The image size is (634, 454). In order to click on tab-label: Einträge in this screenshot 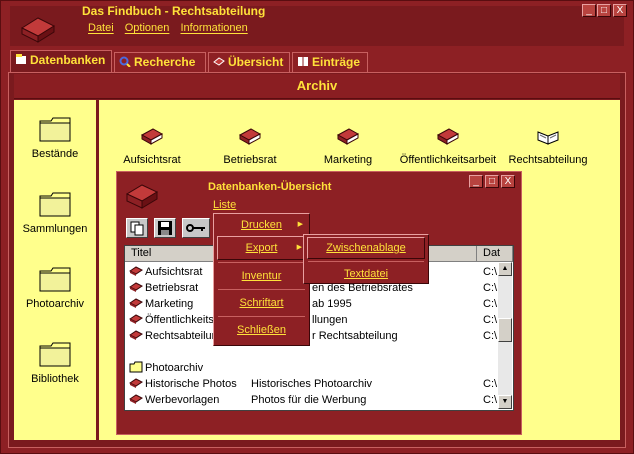, I will do `click(336, 62)`.